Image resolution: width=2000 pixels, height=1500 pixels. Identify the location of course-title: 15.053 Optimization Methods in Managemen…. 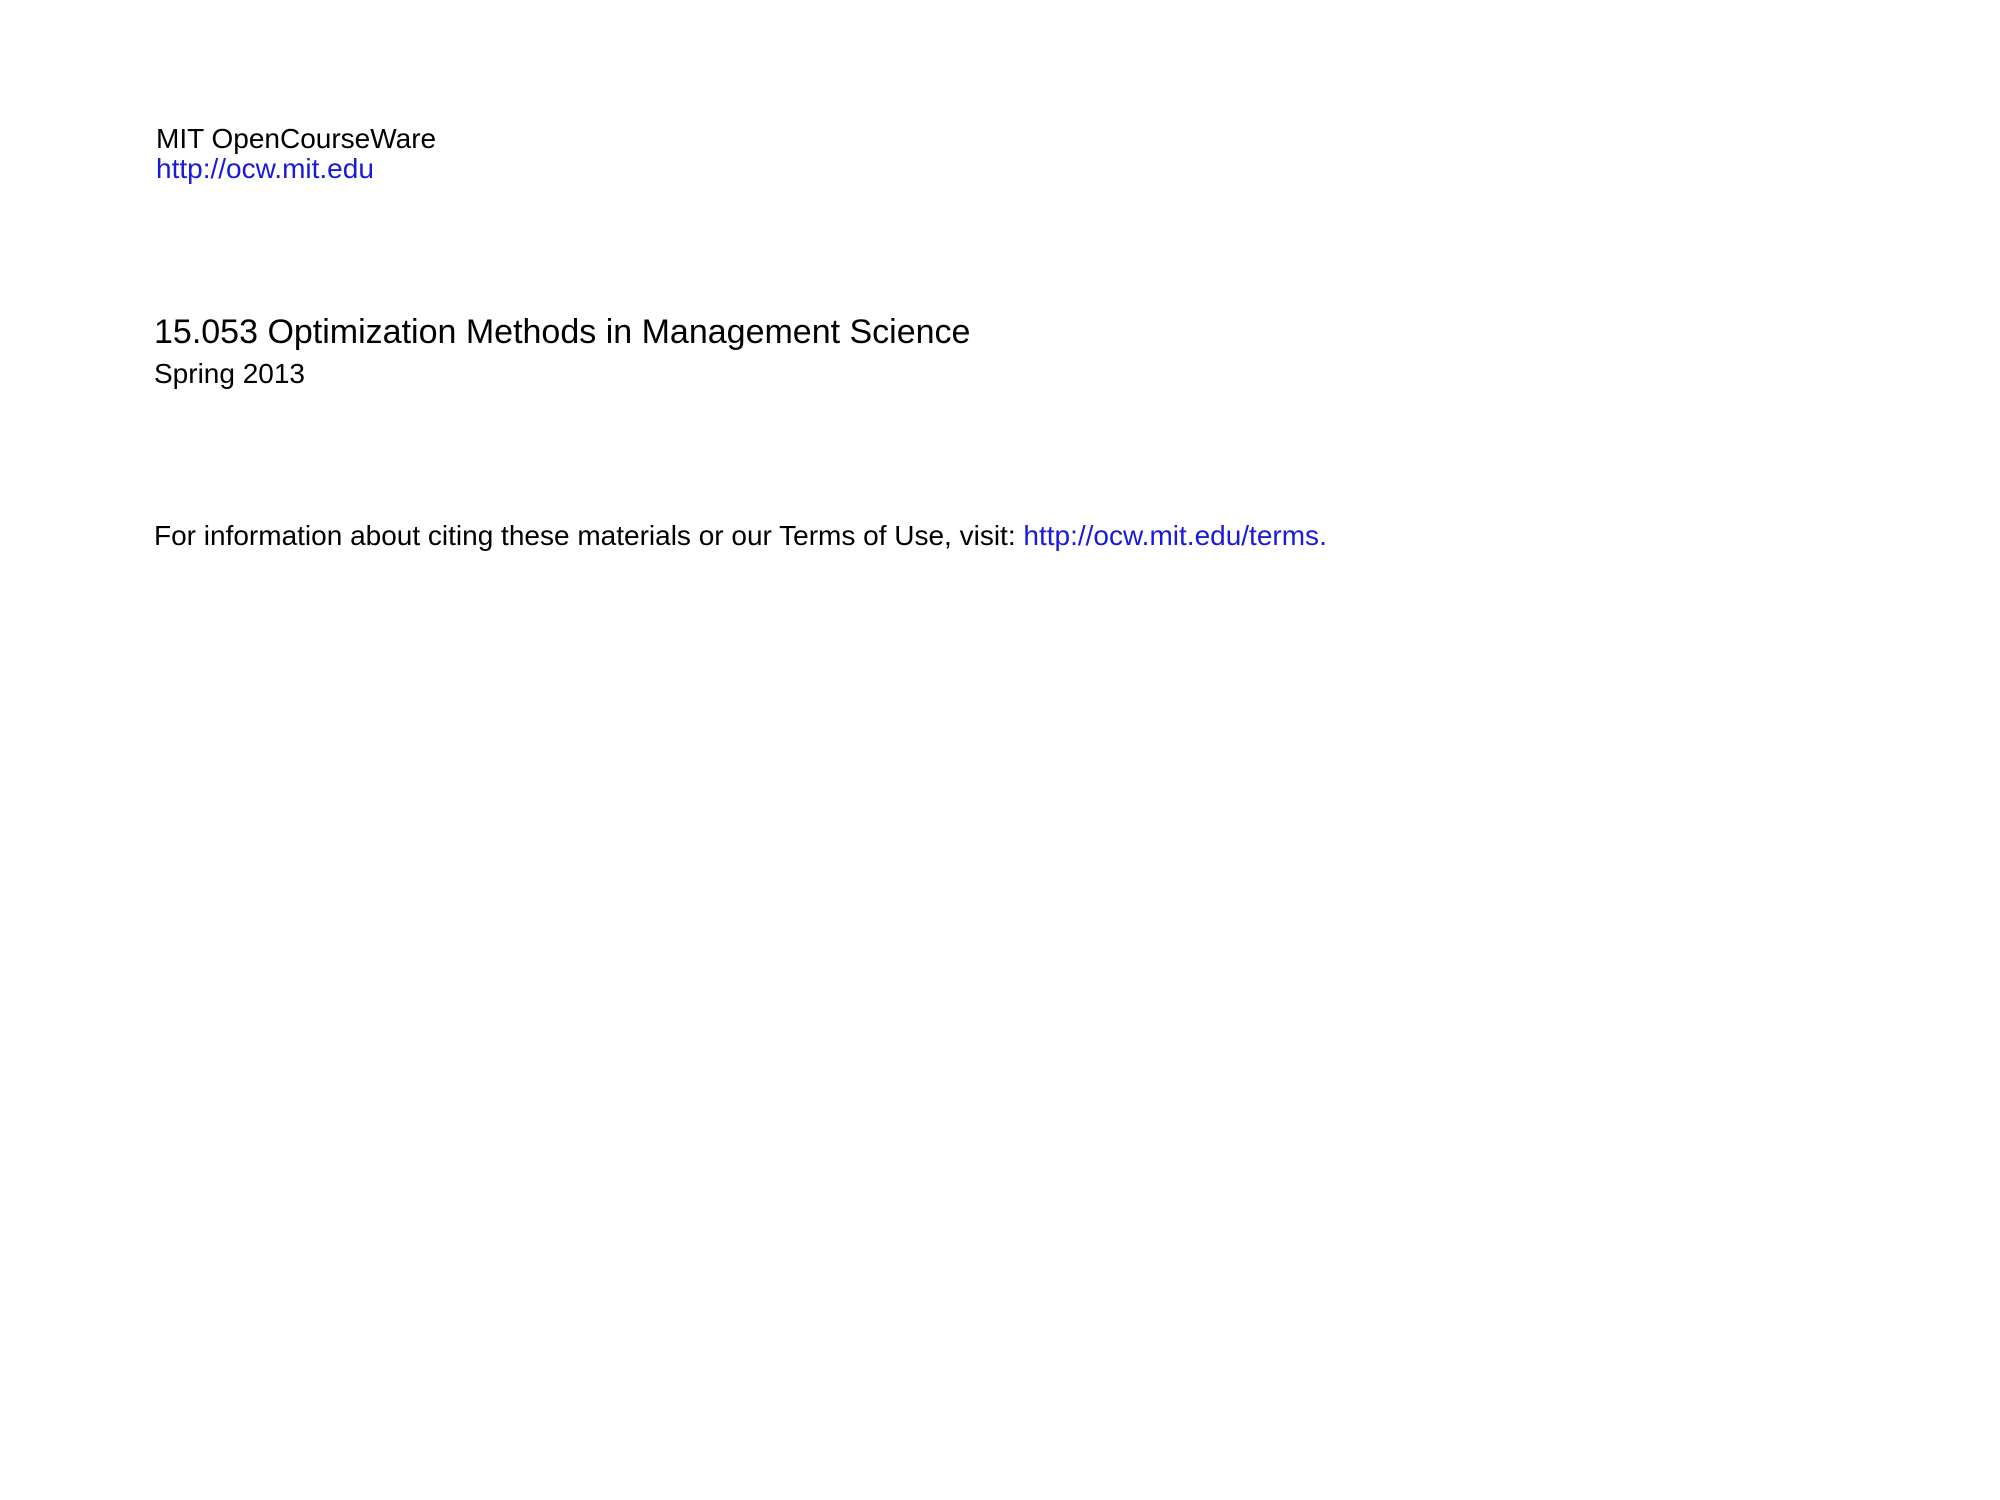
(562, 332).